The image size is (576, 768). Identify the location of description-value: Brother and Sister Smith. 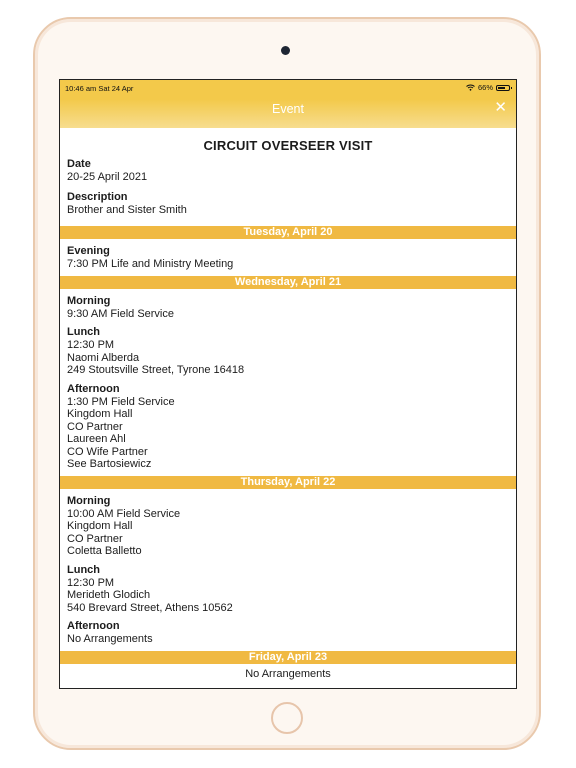
(127, 209).